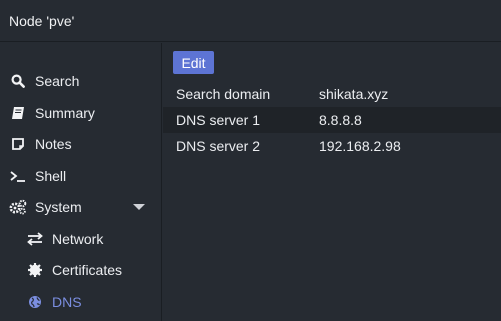 The image size is (501, 321). Describe the element at coordinates (360, 146) in the screenshot. I see `row-value: 192.168.2.98` at that location.